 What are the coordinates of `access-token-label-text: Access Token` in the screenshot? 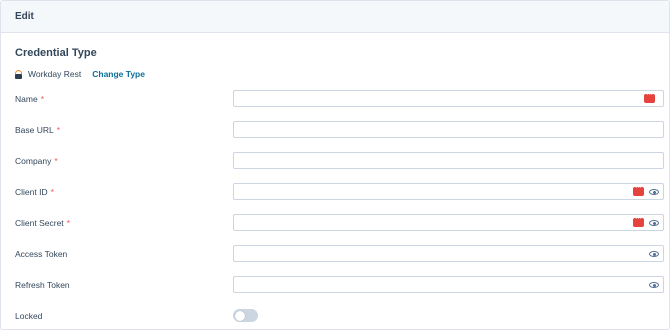 It's located at (41, 254).